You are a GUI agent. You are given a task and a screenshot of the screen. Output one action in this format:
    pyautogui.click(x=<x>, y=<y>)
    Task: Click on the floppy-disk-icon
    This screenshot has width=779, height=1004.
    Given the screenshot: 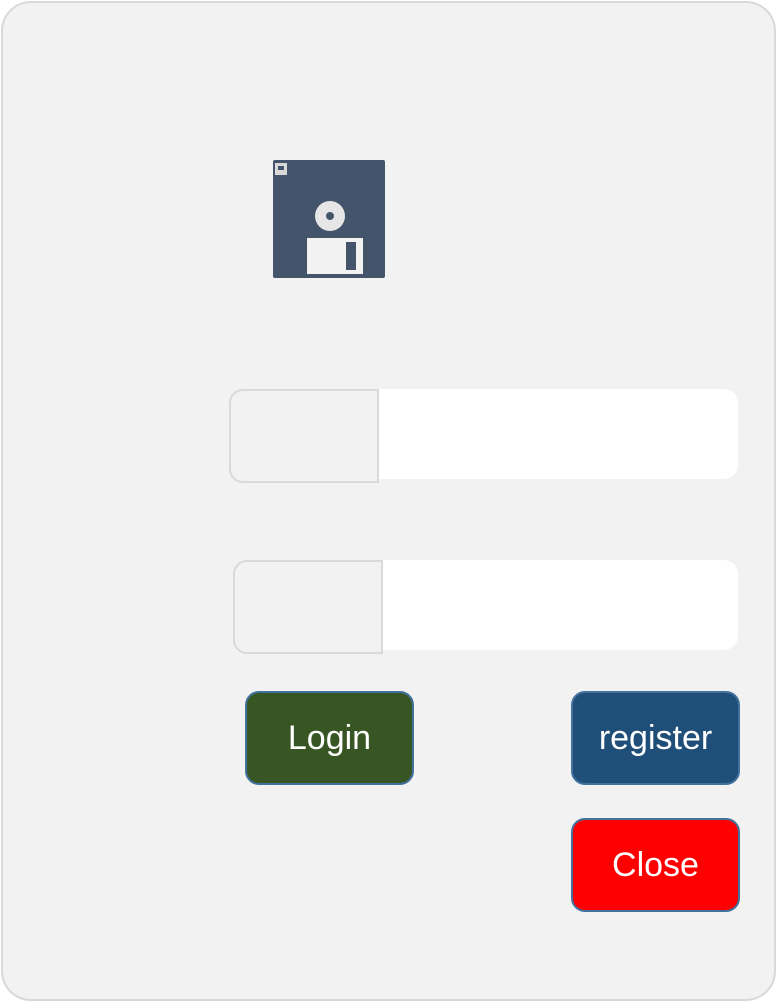 What is the action you would take?
    pyautogui.click(x=329, y=219)
    